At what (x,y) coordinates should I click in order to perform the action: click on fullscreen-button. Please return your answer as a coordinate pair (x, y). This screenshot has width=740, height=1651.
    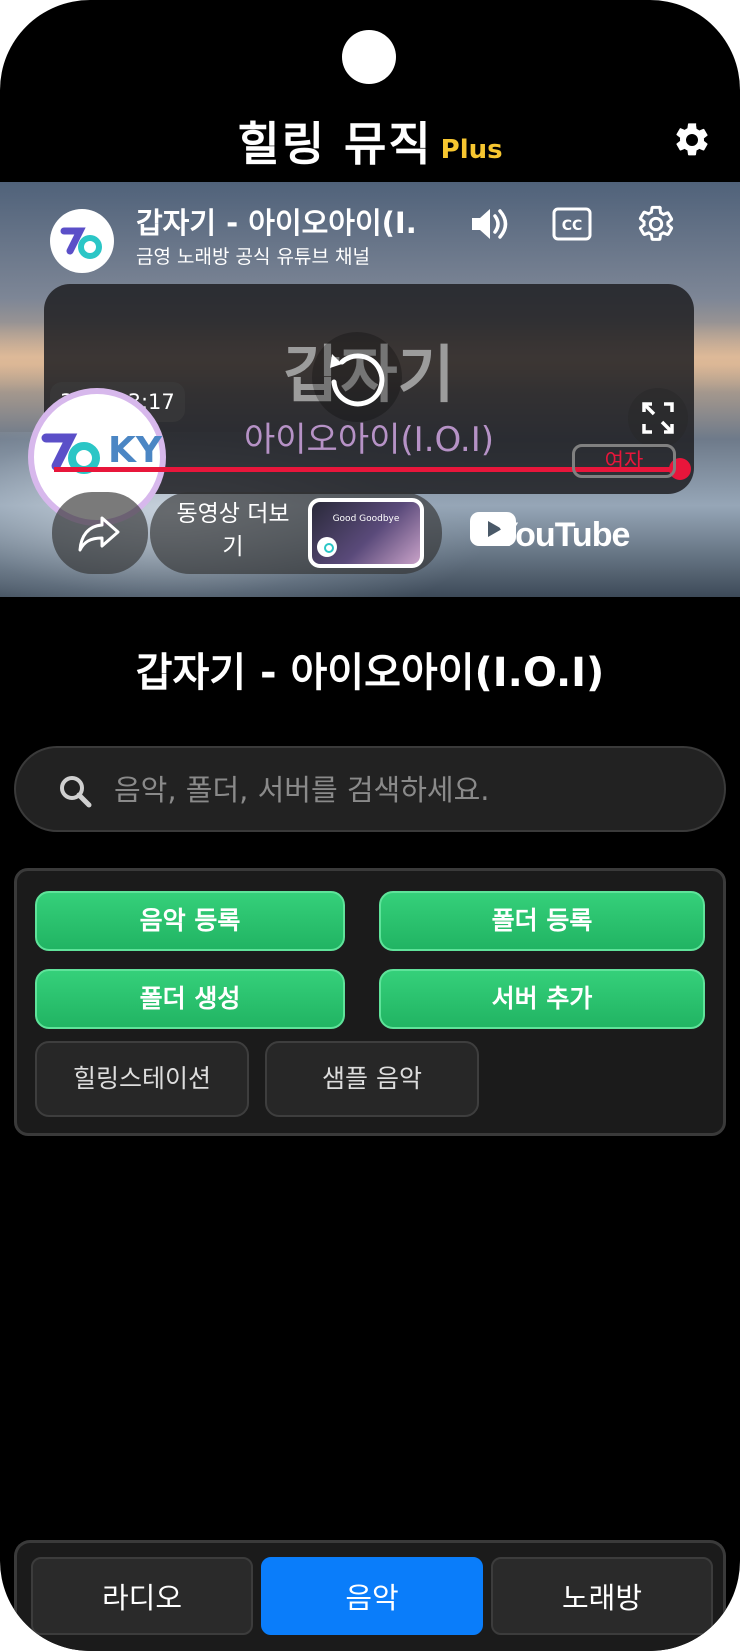
    Looking at the image, I should click on (658, 418).